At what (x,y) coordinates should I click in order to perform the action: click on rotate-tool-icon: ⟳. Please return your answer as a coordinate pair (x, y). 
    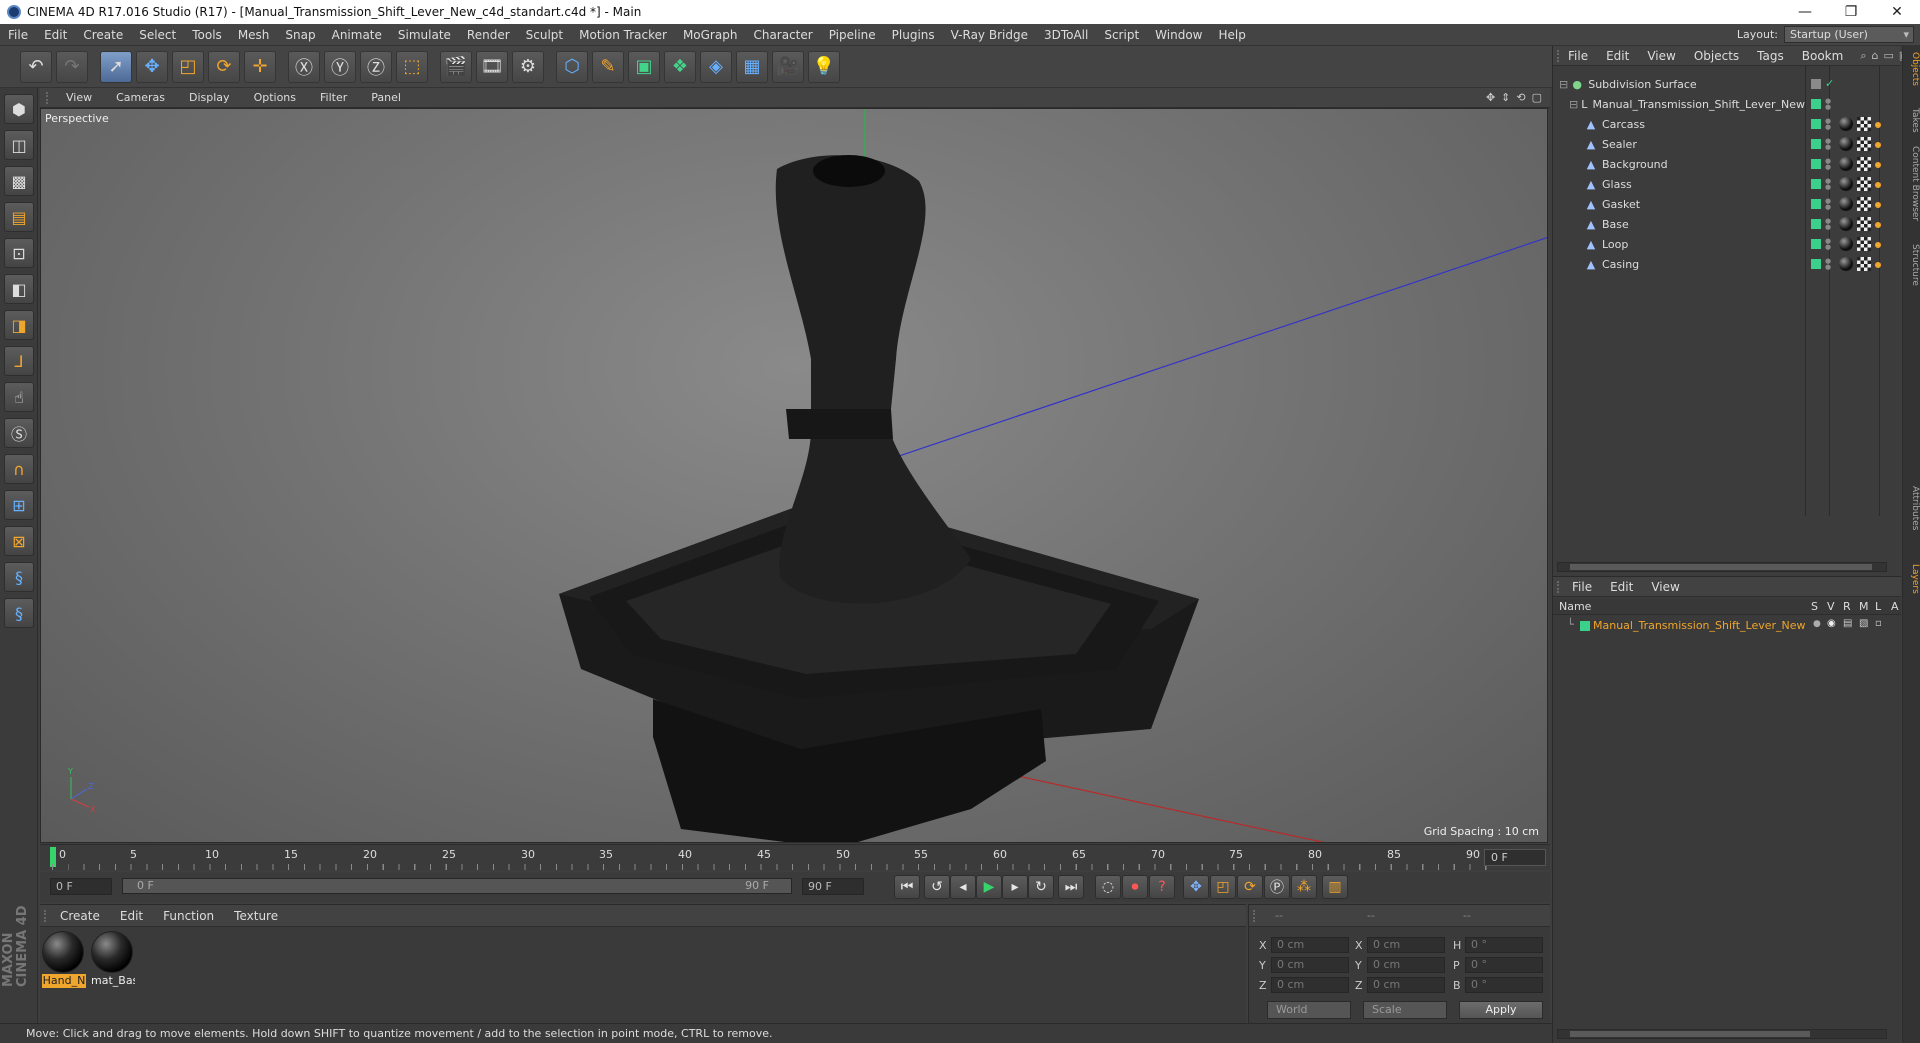
    Looking at the image, I should click on (224, 66).